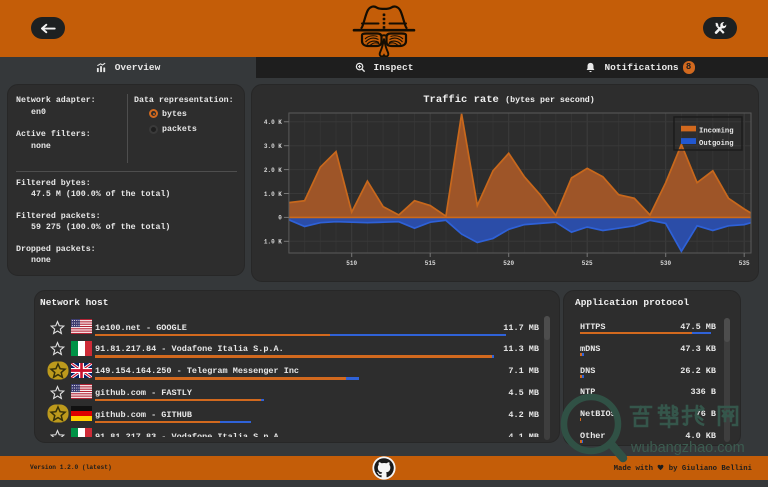  Describe the element at coordinates (273, 122) in the screenshot. I see `svg-text: 4.0 K` at that location.